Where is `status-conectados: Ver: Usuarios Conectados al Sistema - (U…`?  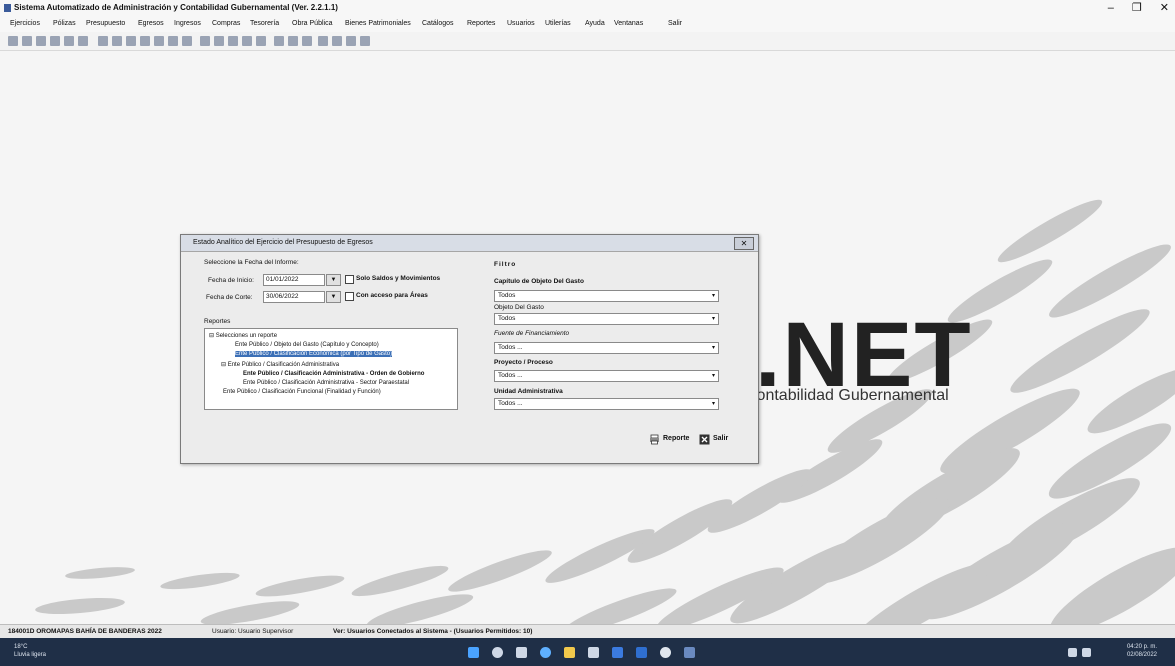
status-conectados: Ver: Usuarios Conectados al Sistema - (U… is located at coordinates (432, 632).